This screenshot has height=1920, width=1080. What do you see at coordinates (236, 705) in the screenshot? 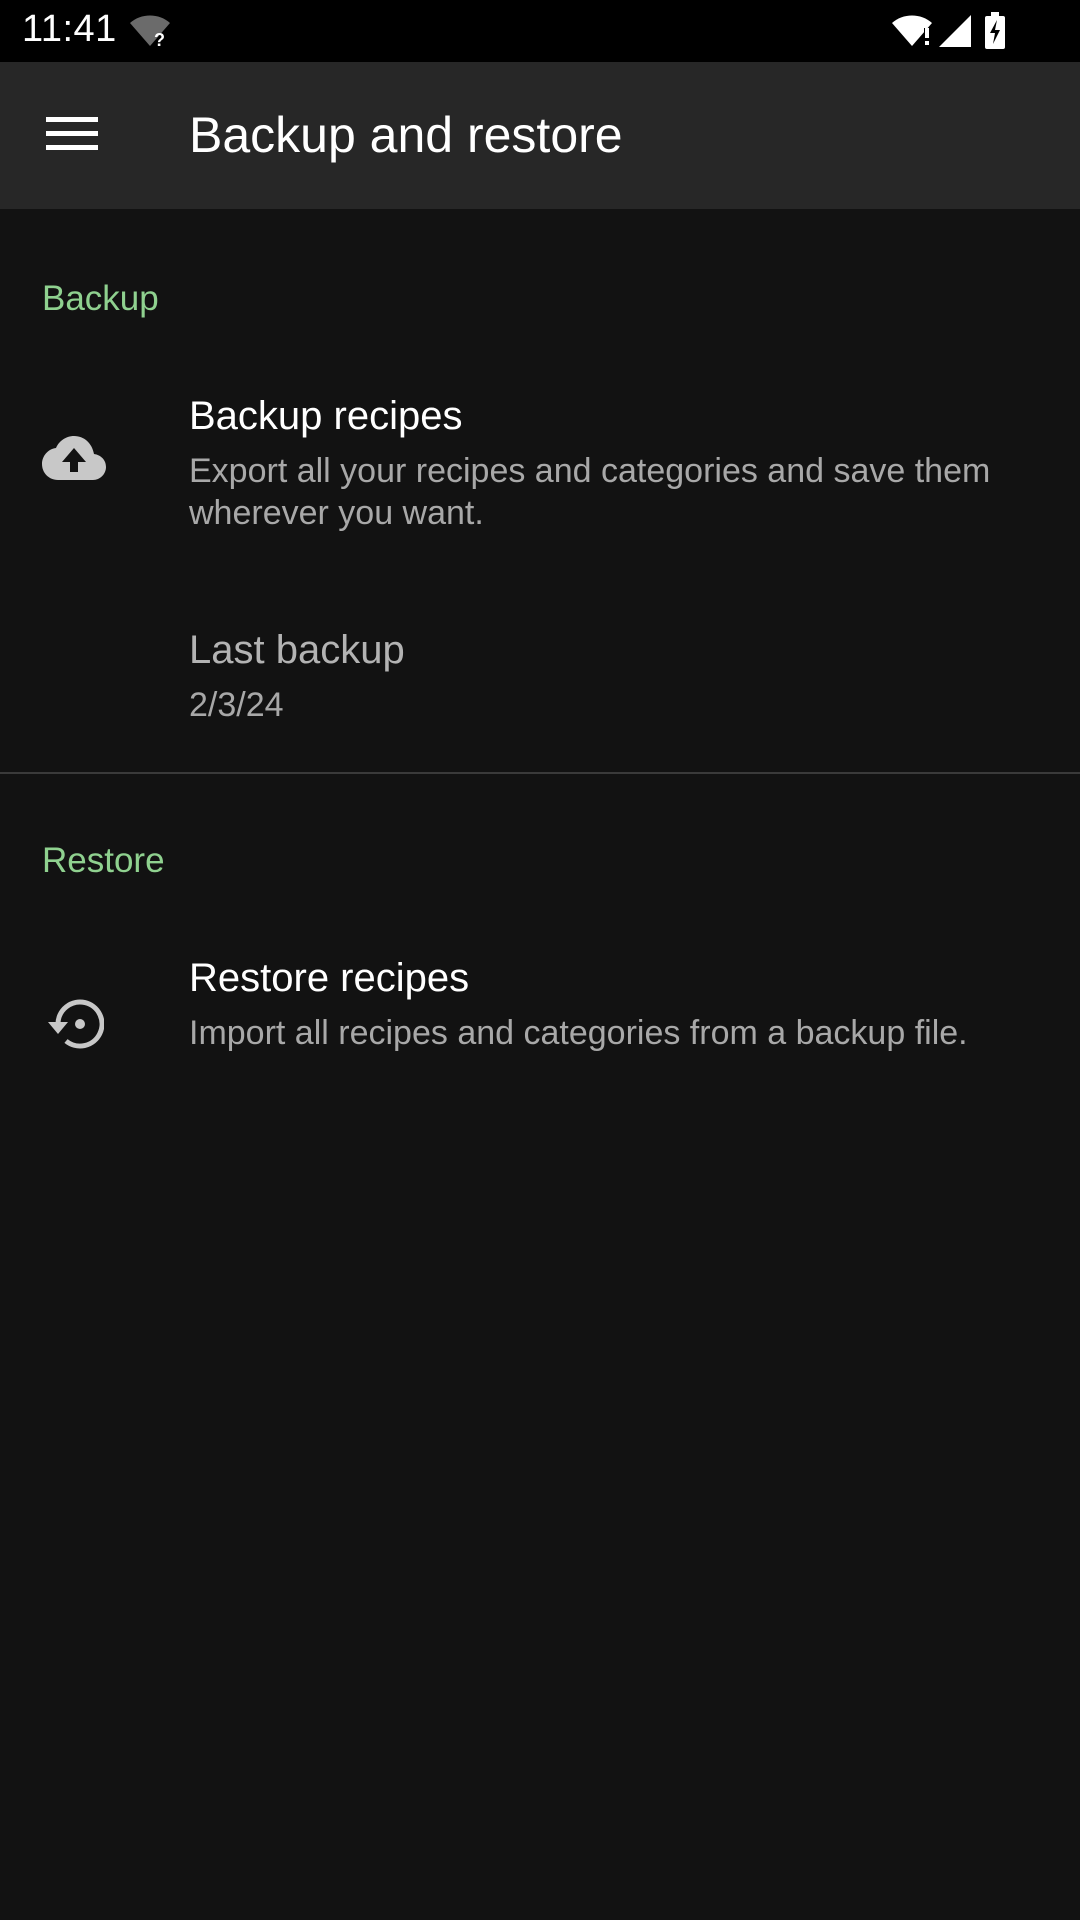
I see `last-backup-date: 2/3/24` at bounding box center [236, 705].